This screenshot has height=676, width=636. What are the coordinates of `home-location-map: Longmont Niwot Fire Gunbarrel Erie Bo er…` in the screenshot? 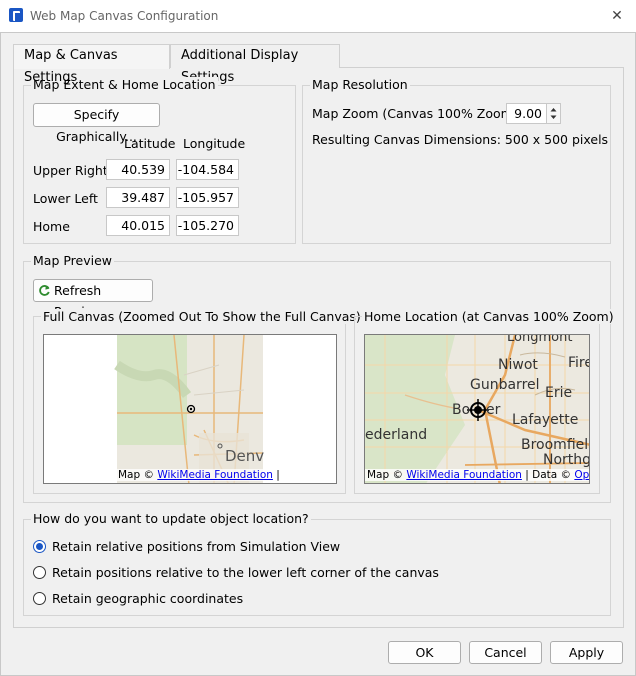 It's located at (477, 409).